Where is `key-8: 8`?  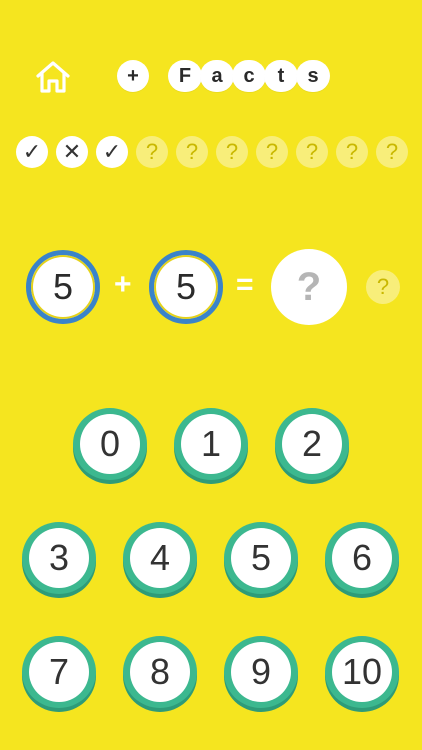
key-8: 8 is located at coordinates (160, 674).